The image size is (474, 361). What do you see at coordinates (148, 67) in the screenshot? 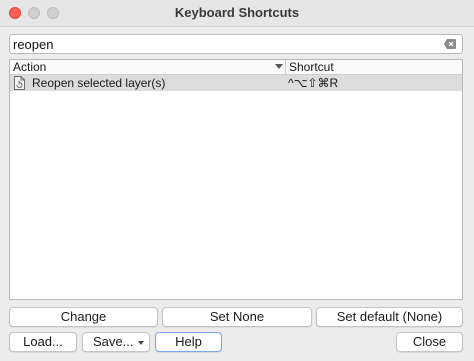
I see `column-header-action: Action` at bounding box center [148, 67].